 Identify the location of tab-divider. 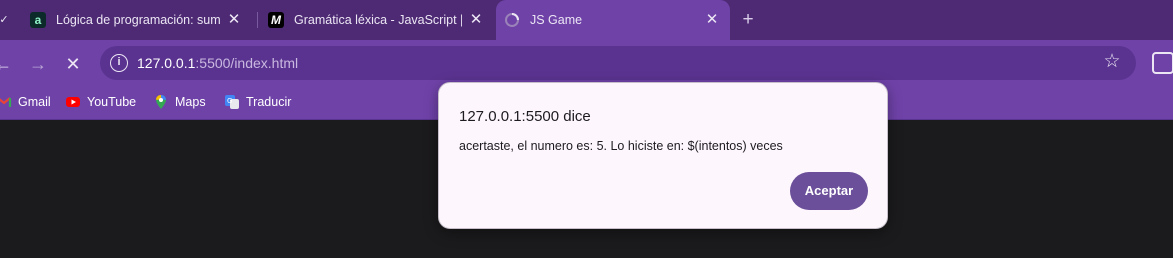
(257, 20).